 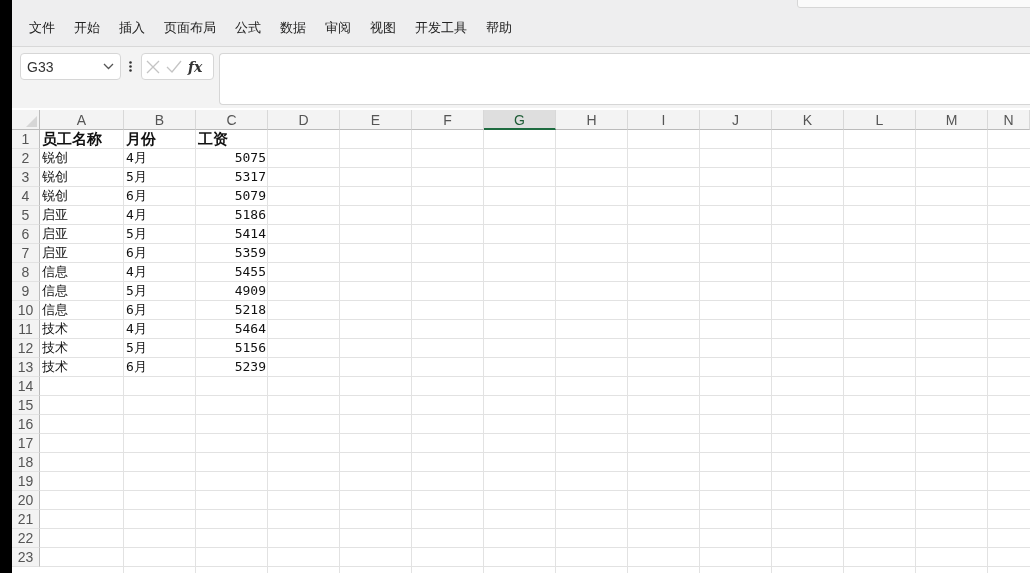 I want to click on row-header: 13, so click(x=26, y=367).